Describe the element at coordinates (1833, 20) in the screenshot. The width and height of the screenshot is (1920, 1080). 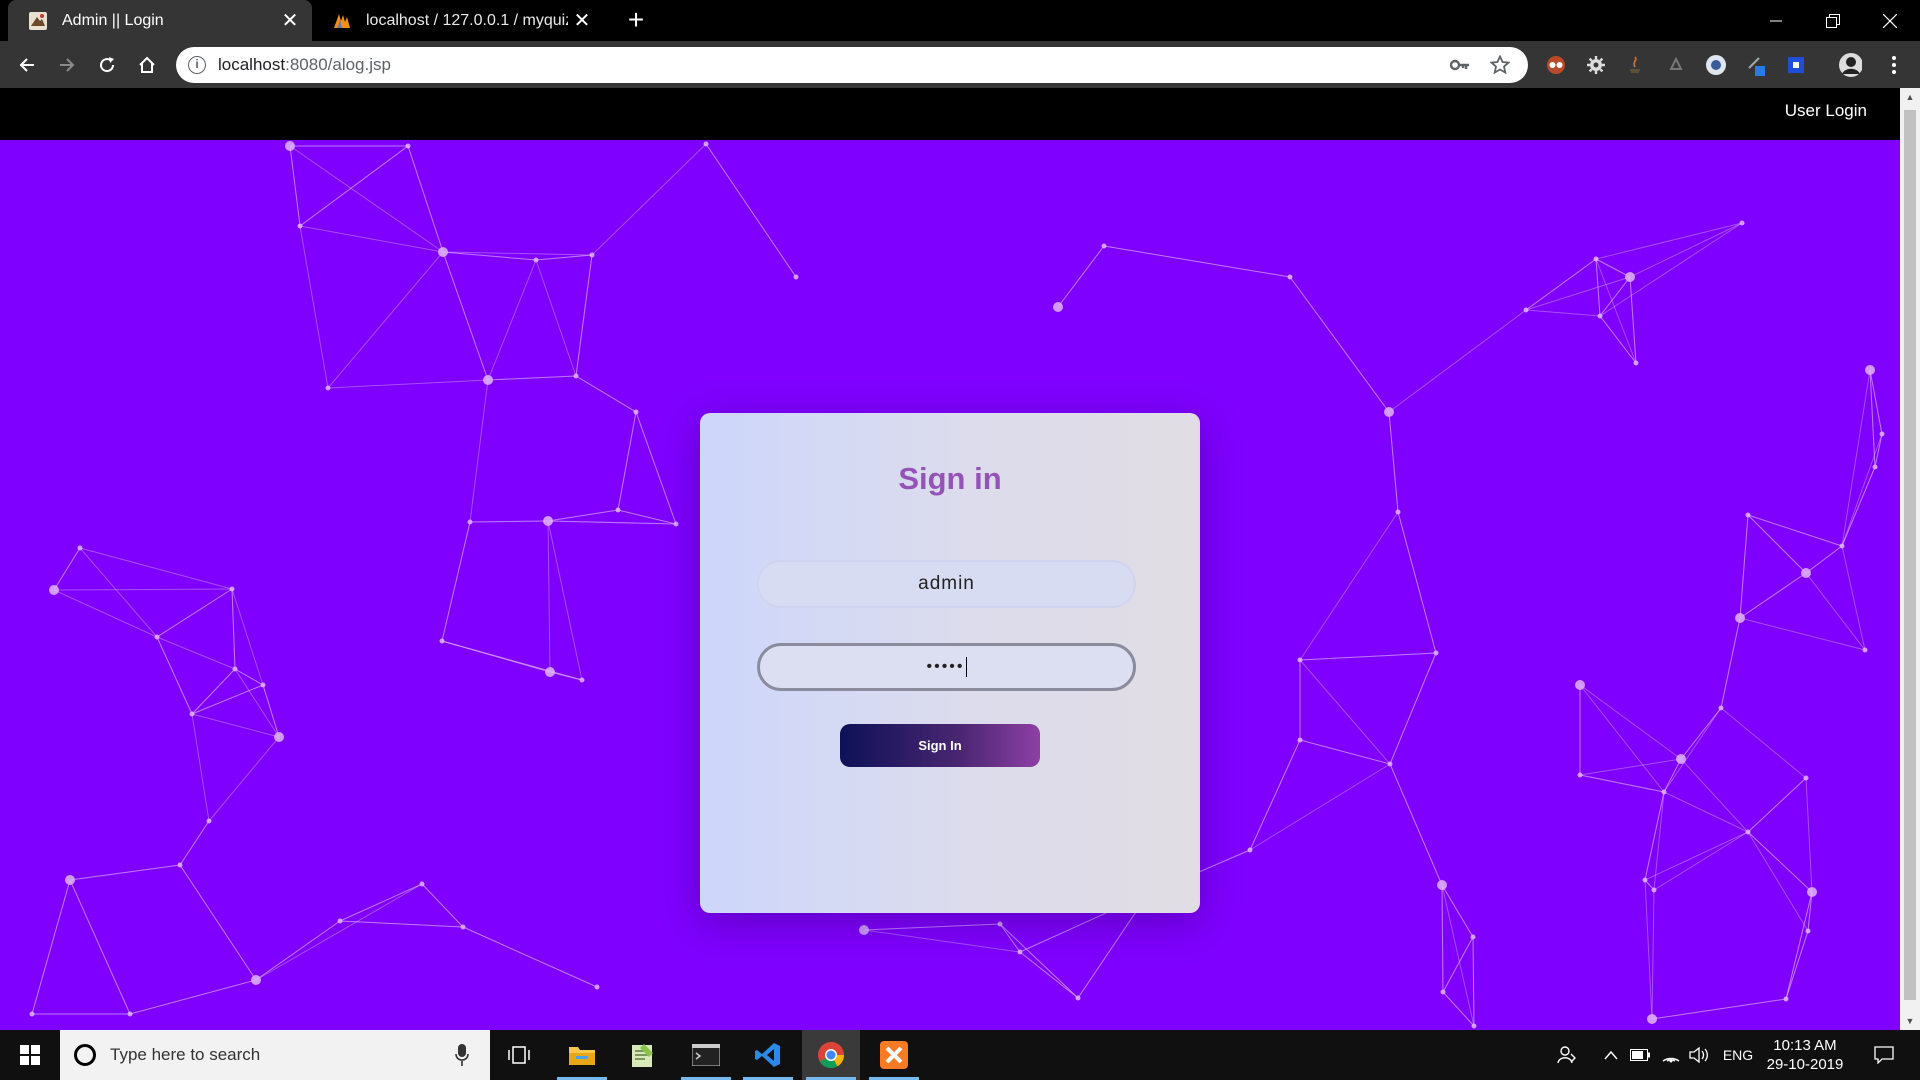
I see `restore-icon` at that location.